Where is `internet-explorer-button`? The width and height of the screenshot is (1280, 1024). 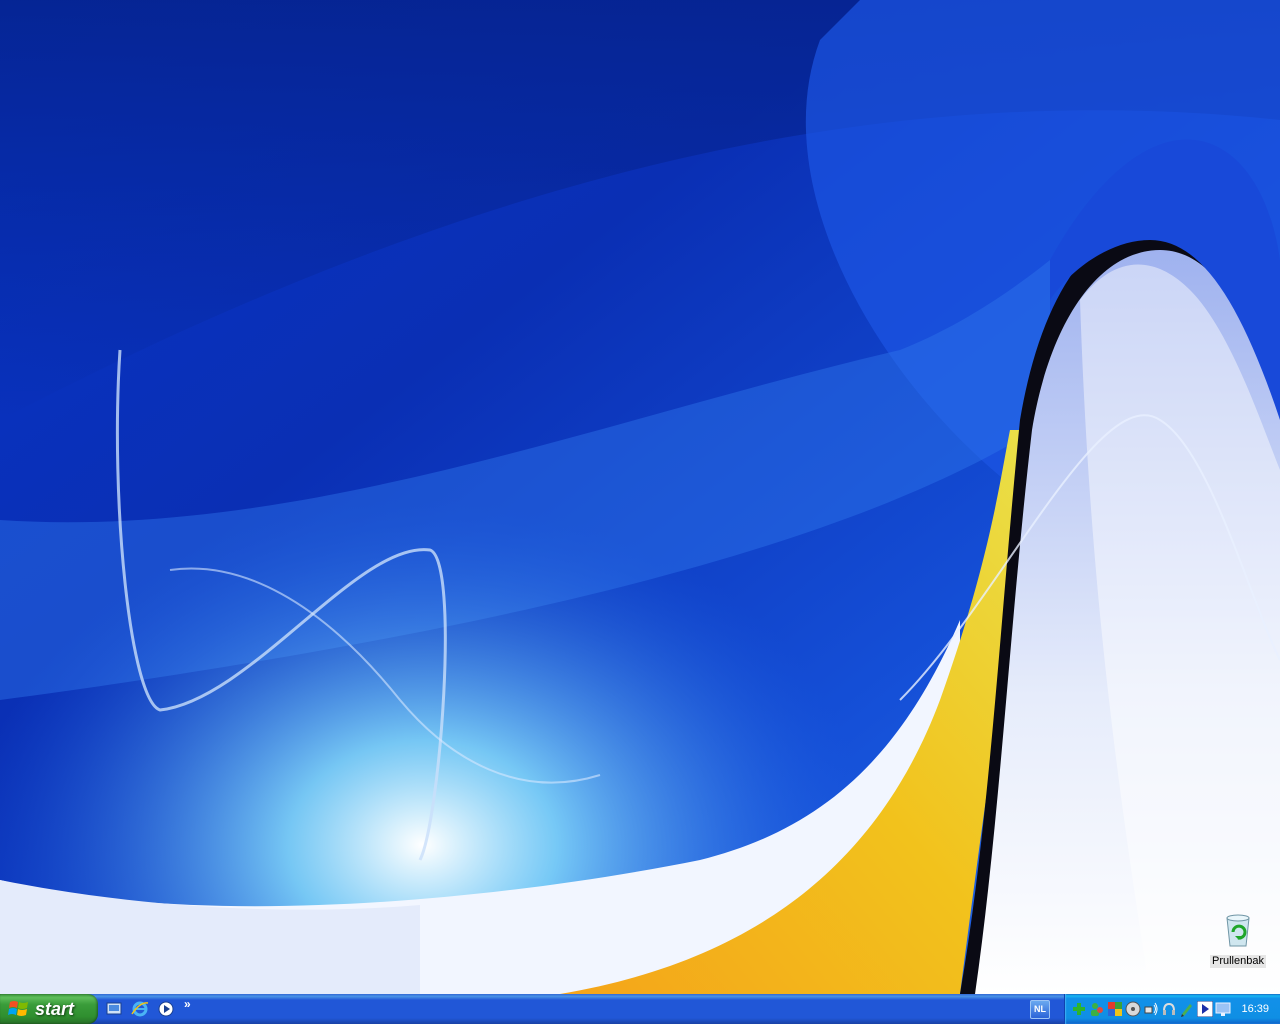 internet-explorer-button is located at coordinates (140, 1009).